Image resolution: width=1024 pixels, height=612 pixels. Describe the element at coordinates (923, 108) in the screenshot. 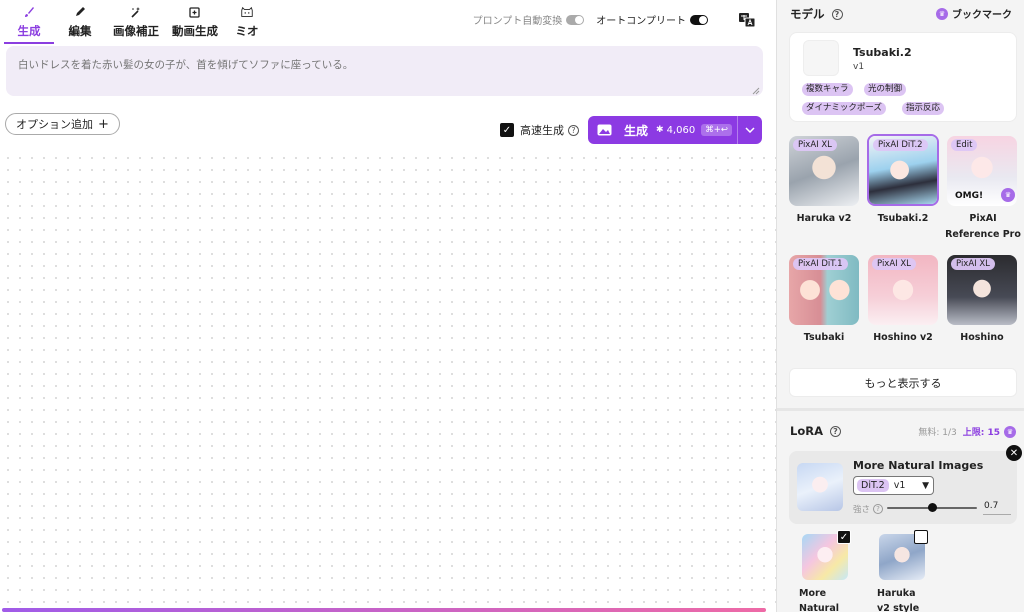

I see `model-tag: 指示反応` at that location.